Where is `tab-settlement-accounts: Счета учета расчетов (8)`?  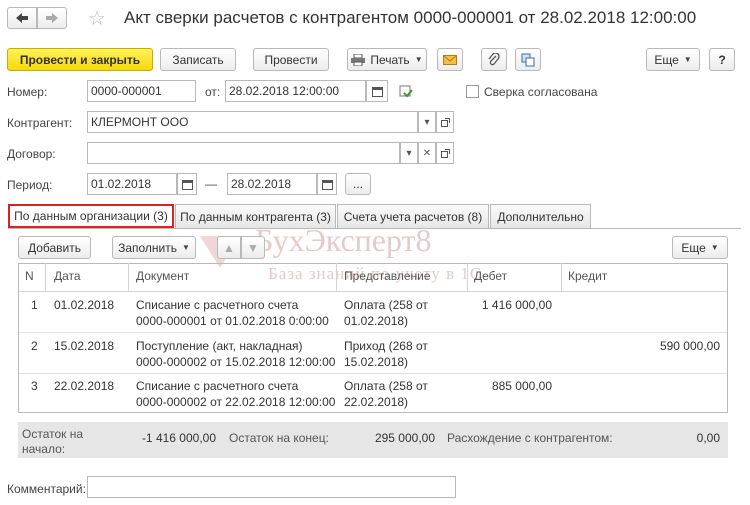
tab-settlement-accounts: Счета учета расчетов (8) is located at coordinates (413, 216).